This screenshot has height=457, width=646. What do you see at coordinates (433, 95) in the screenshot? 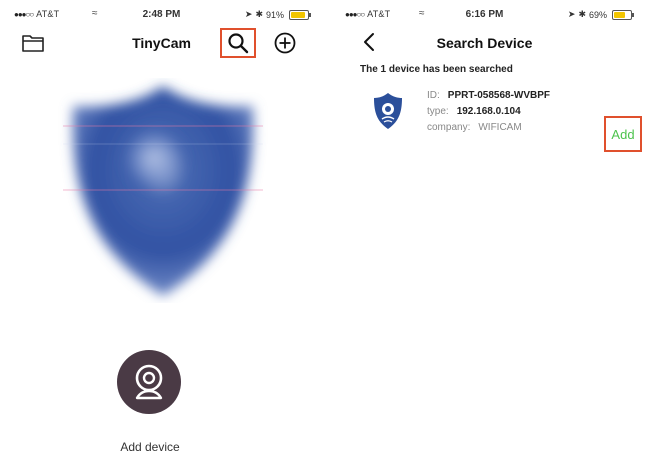
I see `device-id-label: ID:` at bounding box center [433, 95].